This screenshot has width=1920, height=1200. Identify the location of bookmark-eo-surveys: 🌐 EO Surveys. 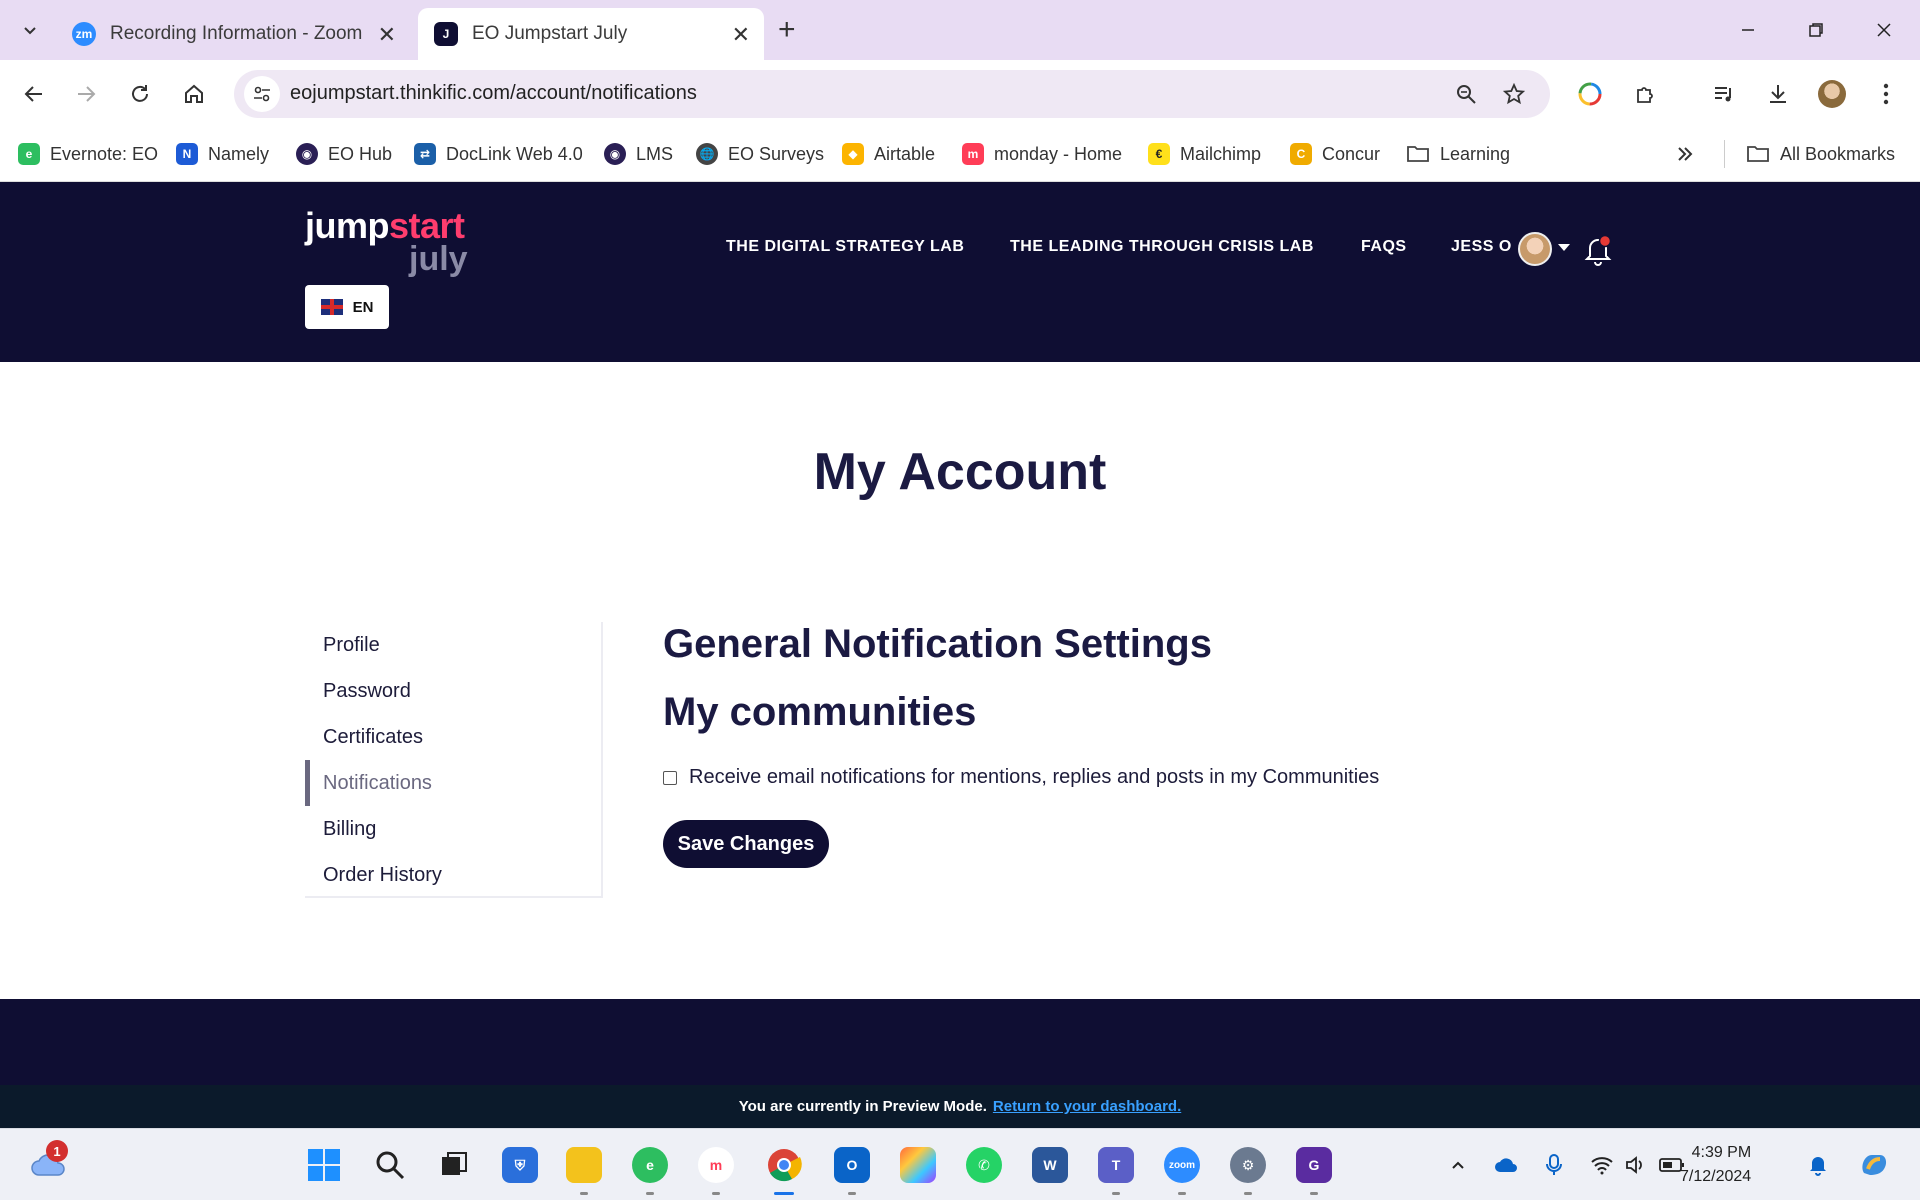
(760, 154).